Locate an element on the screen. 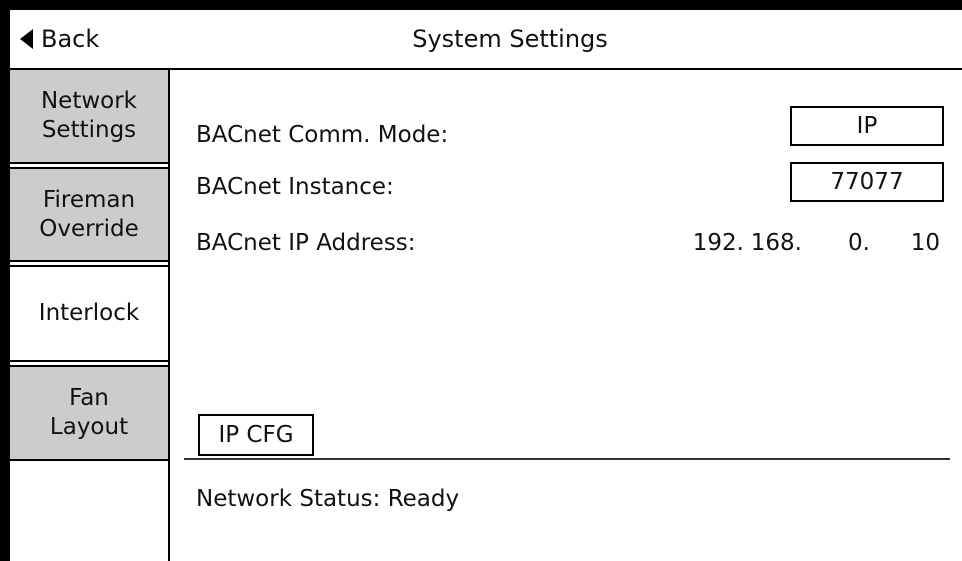 The width and height of the screenshot is (962, 561). tab-fireman-override: Fireman Override is located at coordinates (89, 214).